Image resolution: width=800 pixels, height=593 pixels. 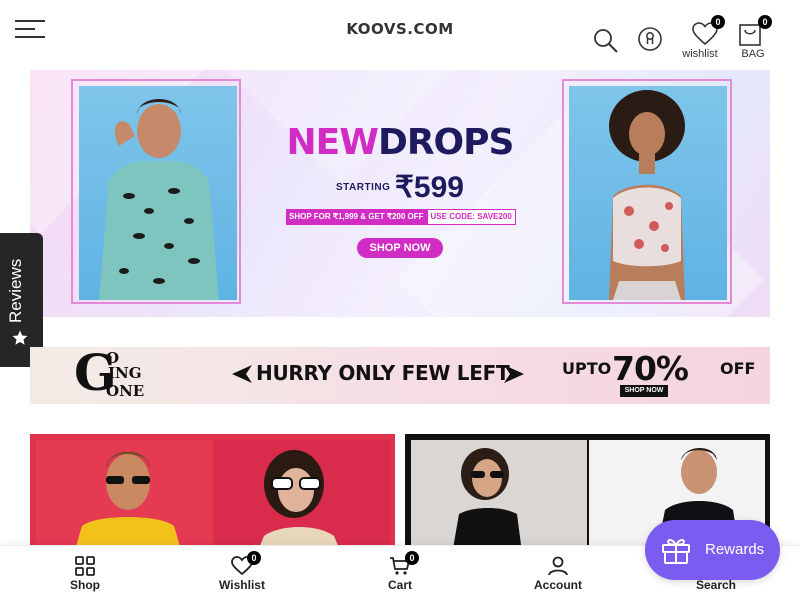 What do you see at coordinates (499, 497) in the screenshot?
I see `tile-right-photo-woman` at bounding box center [499, 497].